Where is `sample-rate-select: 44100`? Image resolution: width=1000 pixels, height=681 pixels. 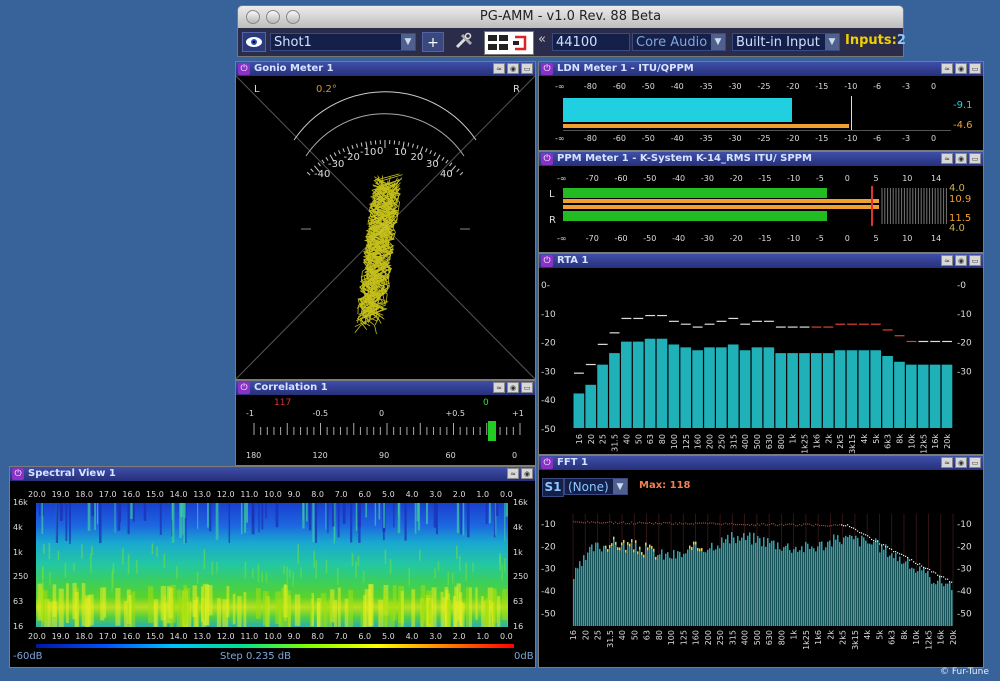 sample-rate-select: 44100 is located at coordinates (591, 42).